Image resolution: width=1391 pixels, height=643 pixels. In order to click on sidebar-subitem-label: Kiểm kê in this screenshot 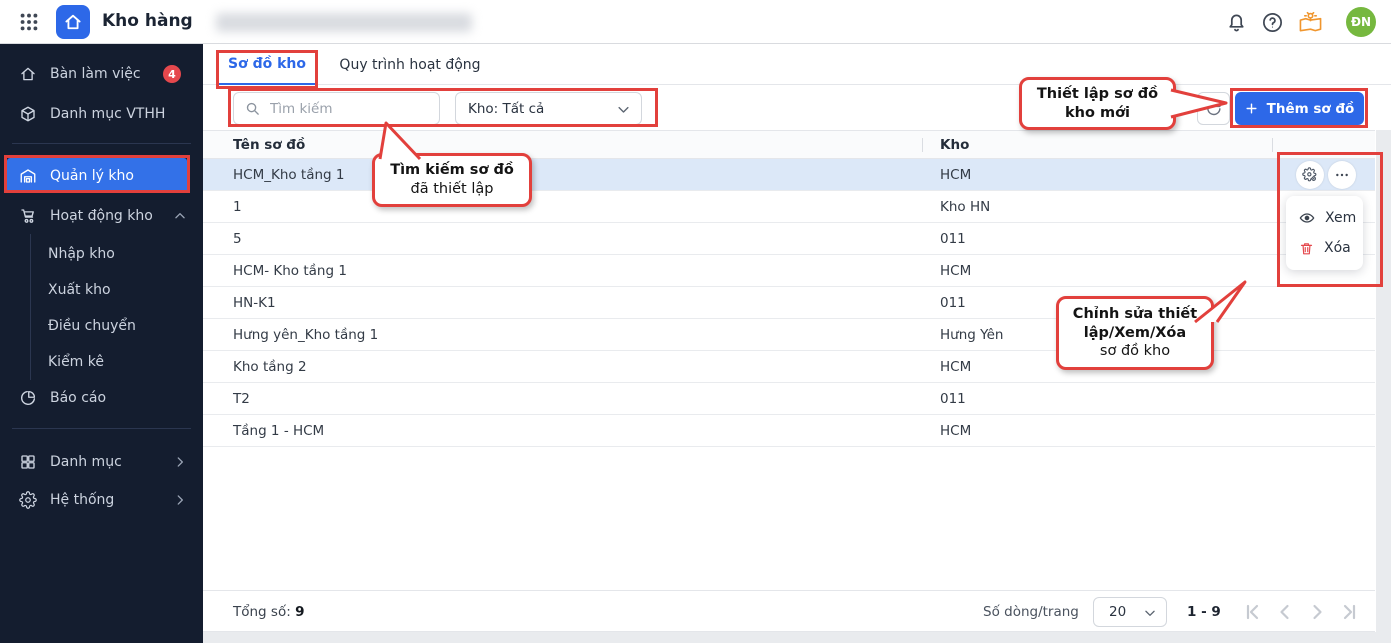, I will do `click(76, 362)`.